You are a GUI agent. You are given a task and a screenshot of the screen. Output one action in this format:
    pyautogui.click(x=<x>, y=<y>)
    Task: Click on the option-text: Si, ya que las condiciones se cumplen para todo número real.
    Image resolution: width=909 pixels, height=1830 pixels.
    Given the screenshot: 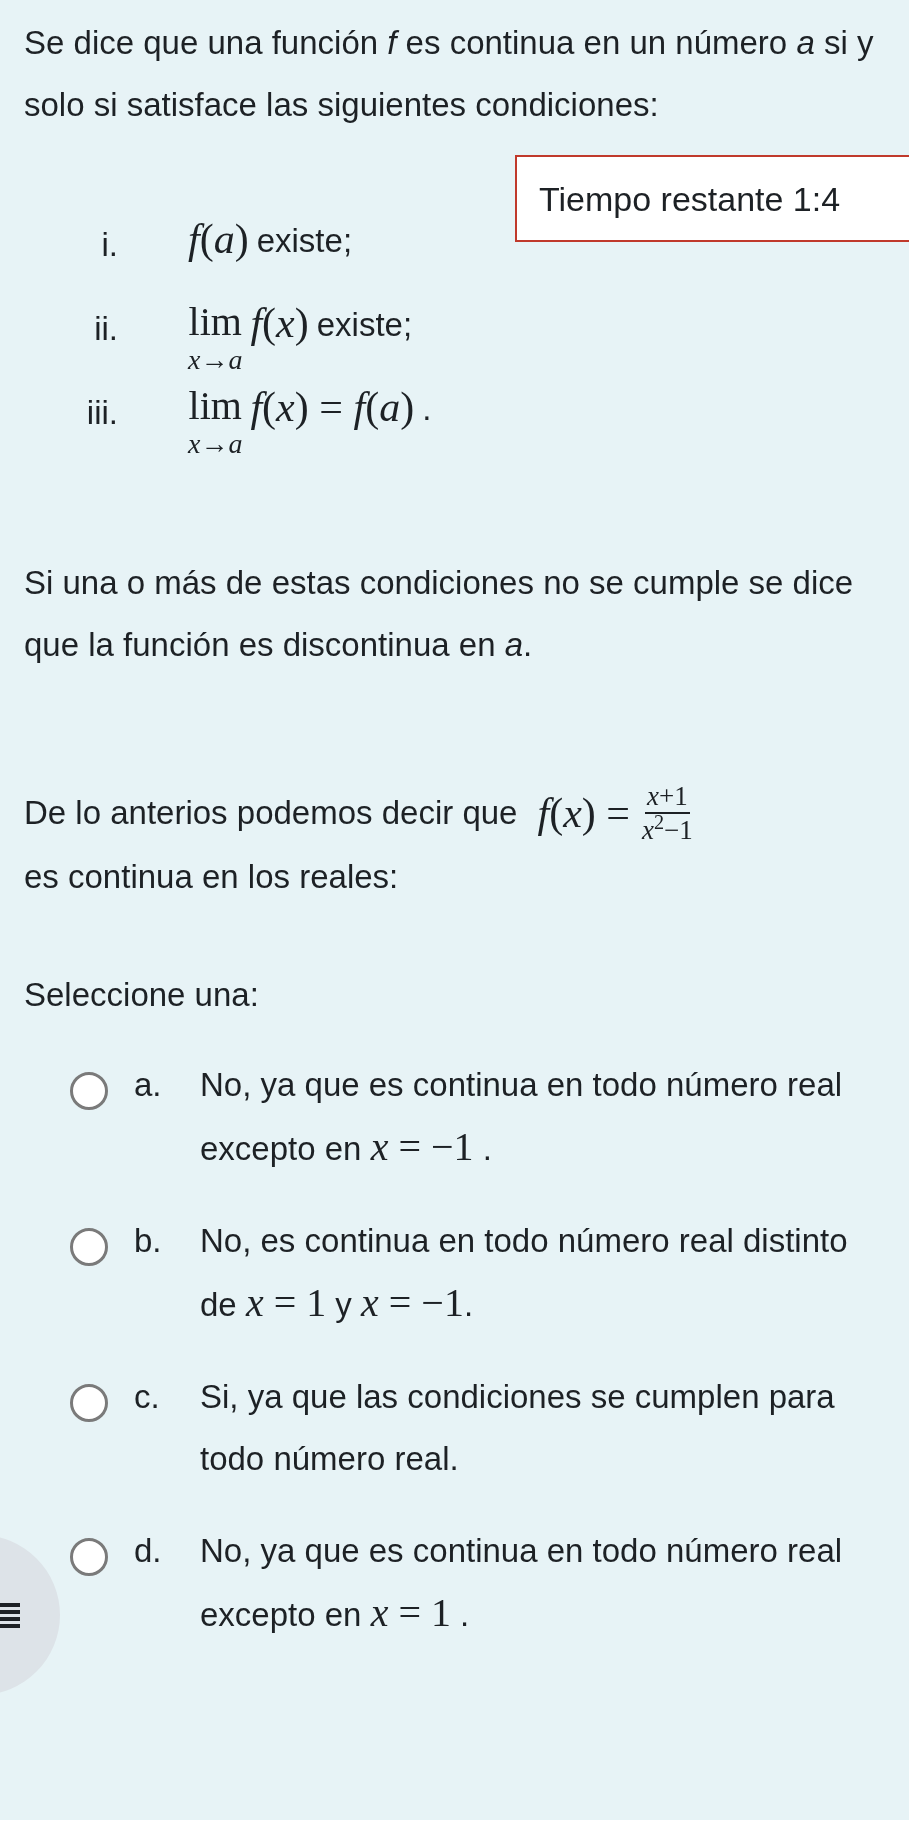 What is the action you would take?
    pyautogui.click(x=542, y=1428)
    